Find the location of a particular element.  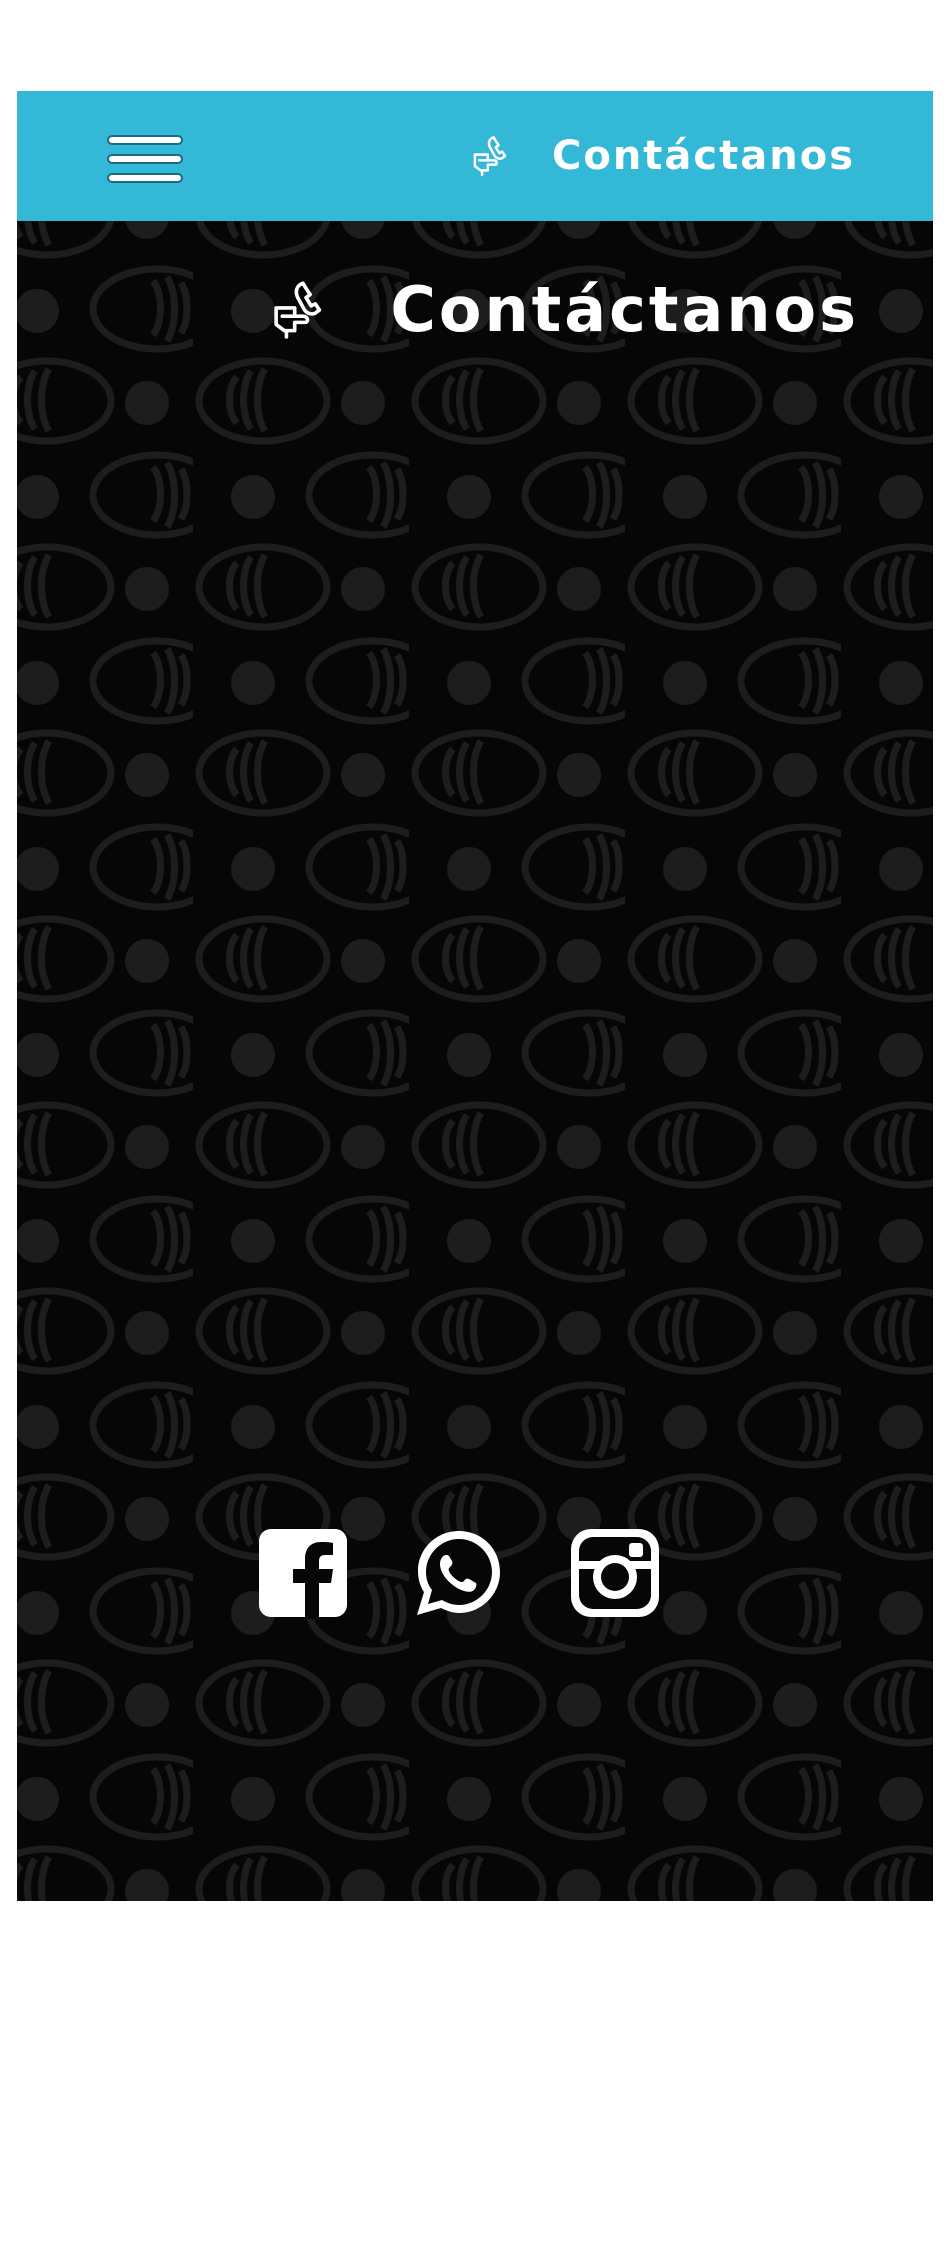

instagram-button is located at coordinates (615, 1573).